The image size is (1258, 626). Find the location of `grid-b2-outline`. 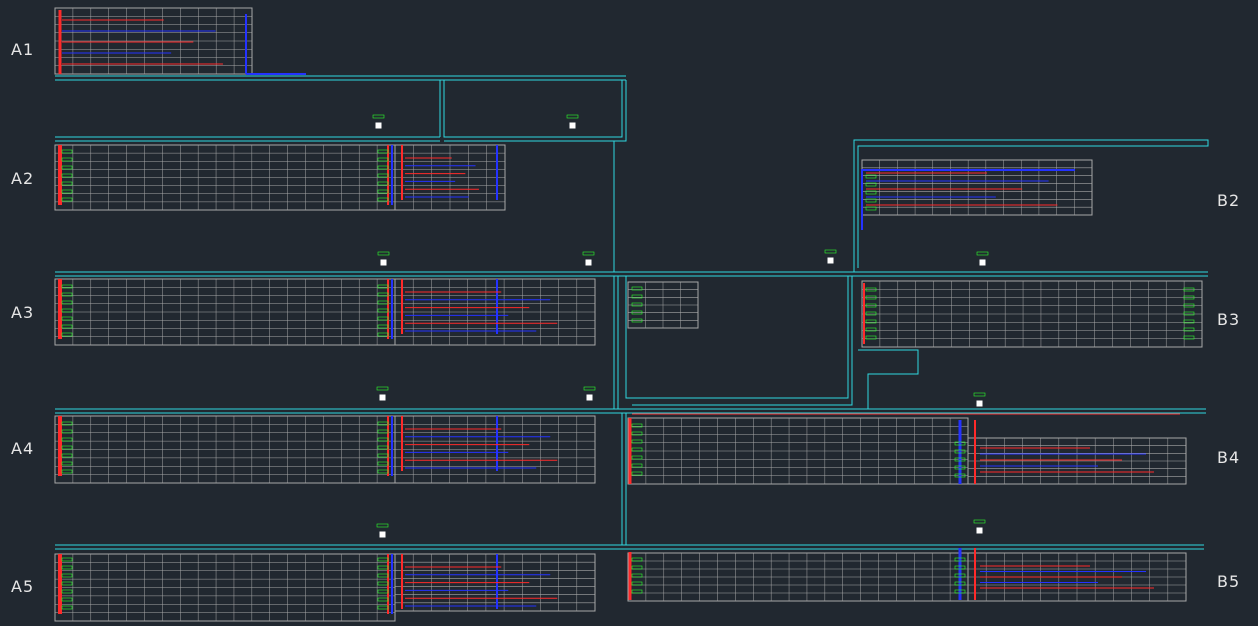

grid-b2-outline is located at coordinates (977, 187).